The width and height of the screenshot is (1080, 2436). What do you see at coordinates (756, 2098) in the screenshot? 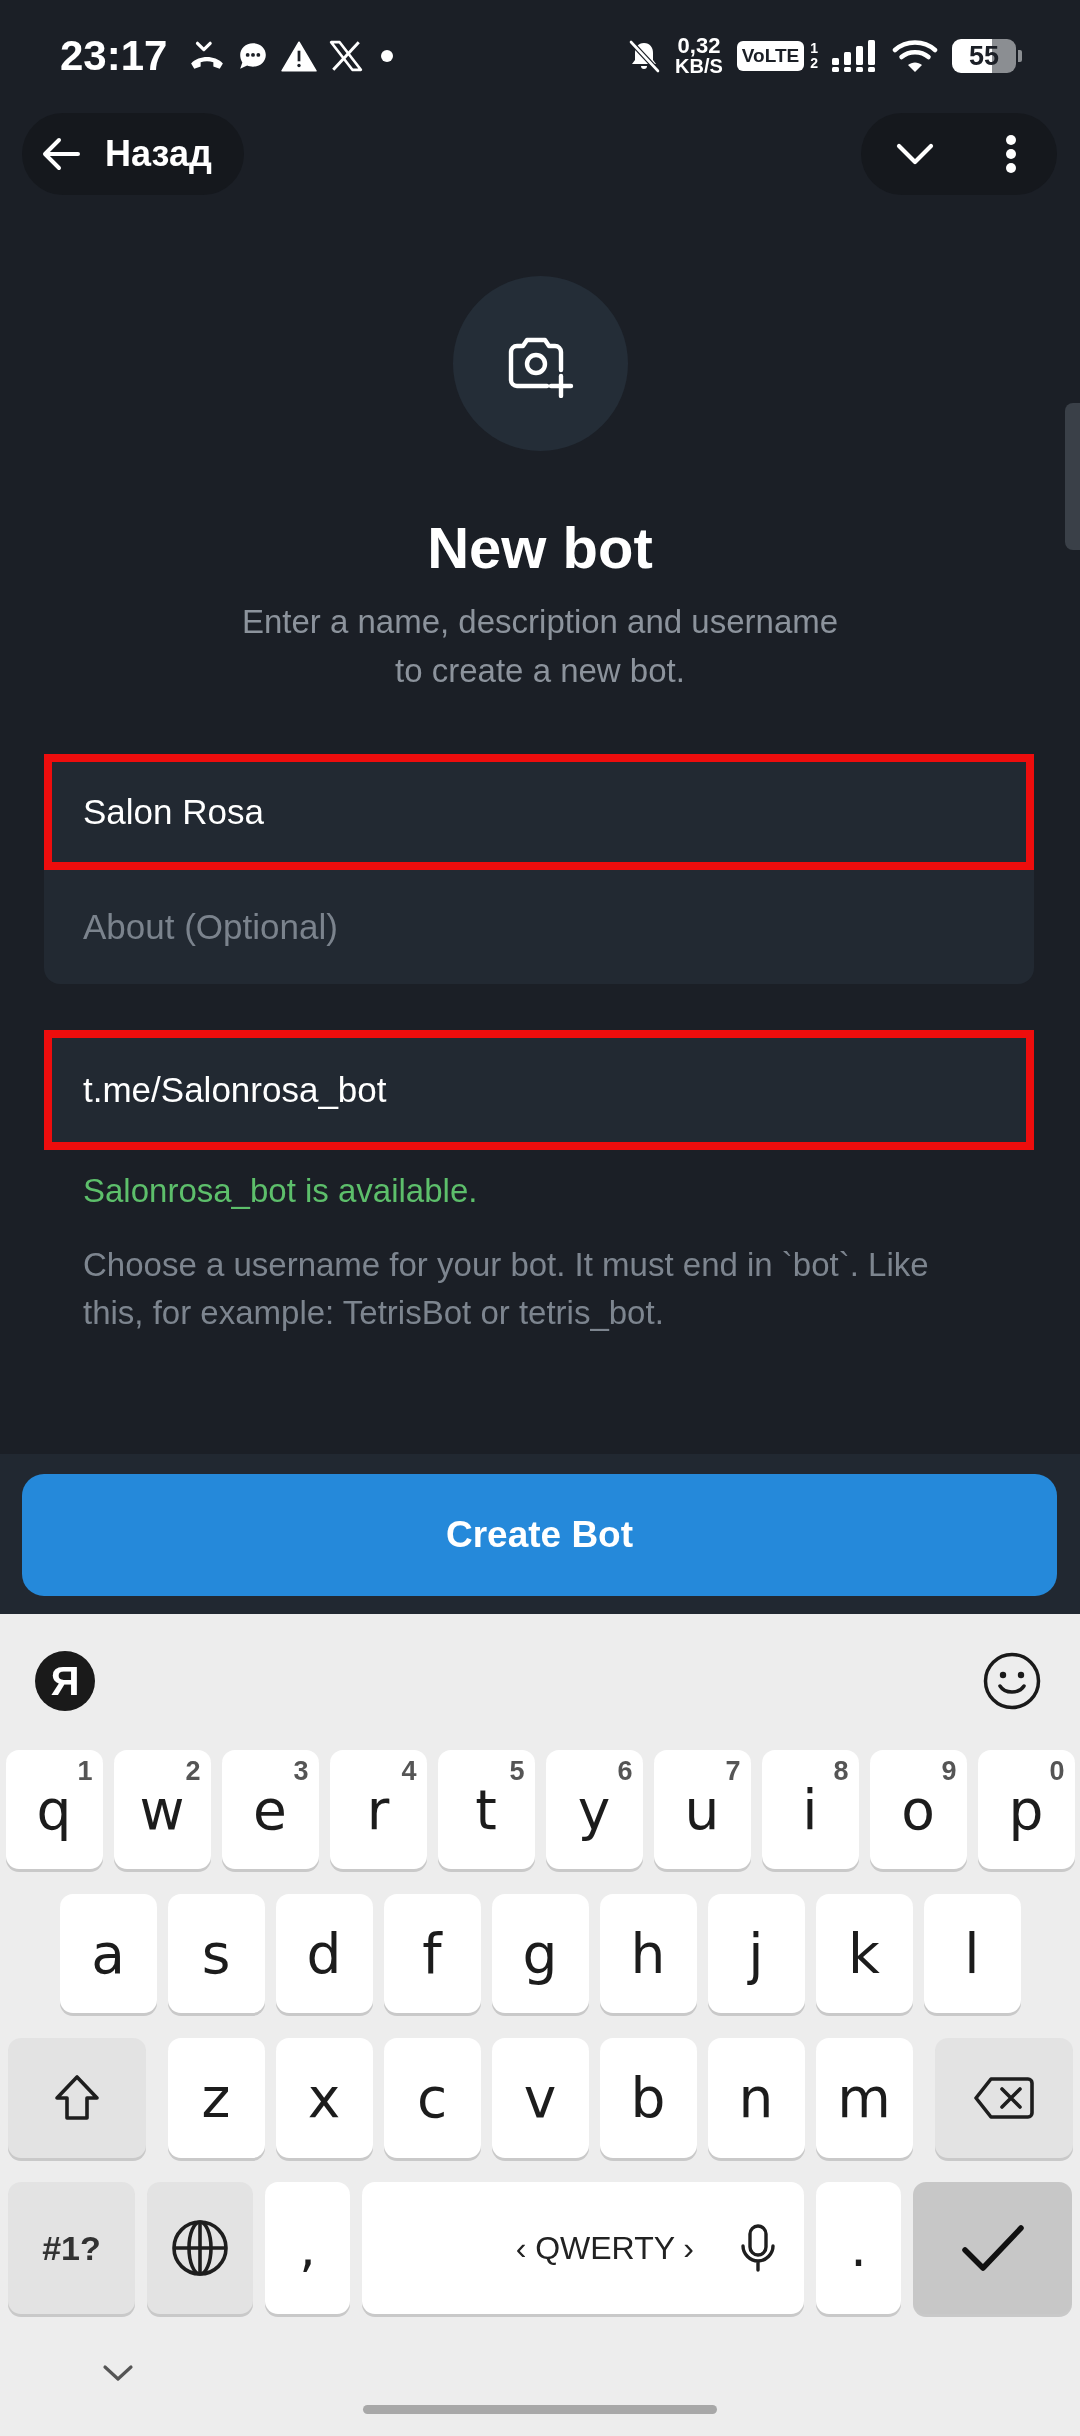
I see `letter-key: n` at bounding box center [756, 2098].